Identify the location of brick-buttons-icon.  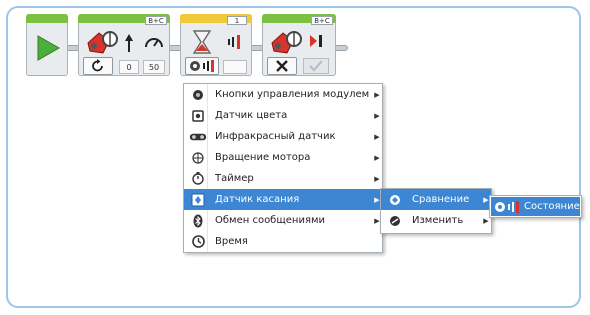
(198, 95).